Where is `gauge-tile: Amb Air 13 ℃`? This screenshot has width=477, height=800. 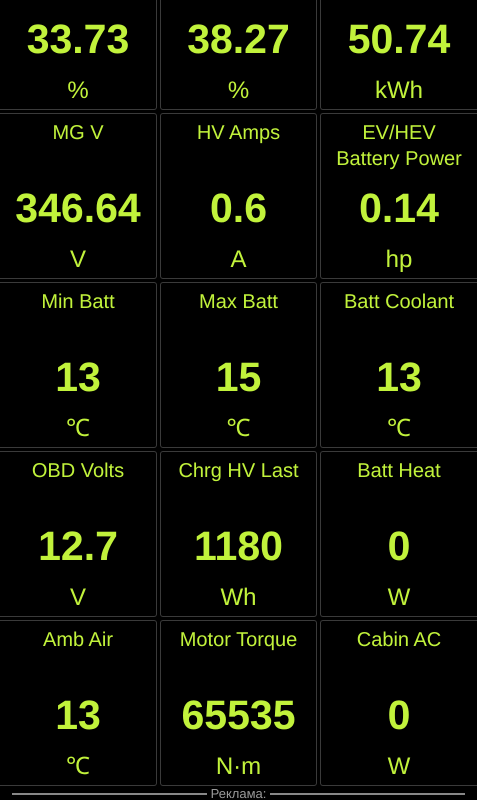 gauge-tile: Amb Air 13 ℃ is located at coordinates (78, 703).